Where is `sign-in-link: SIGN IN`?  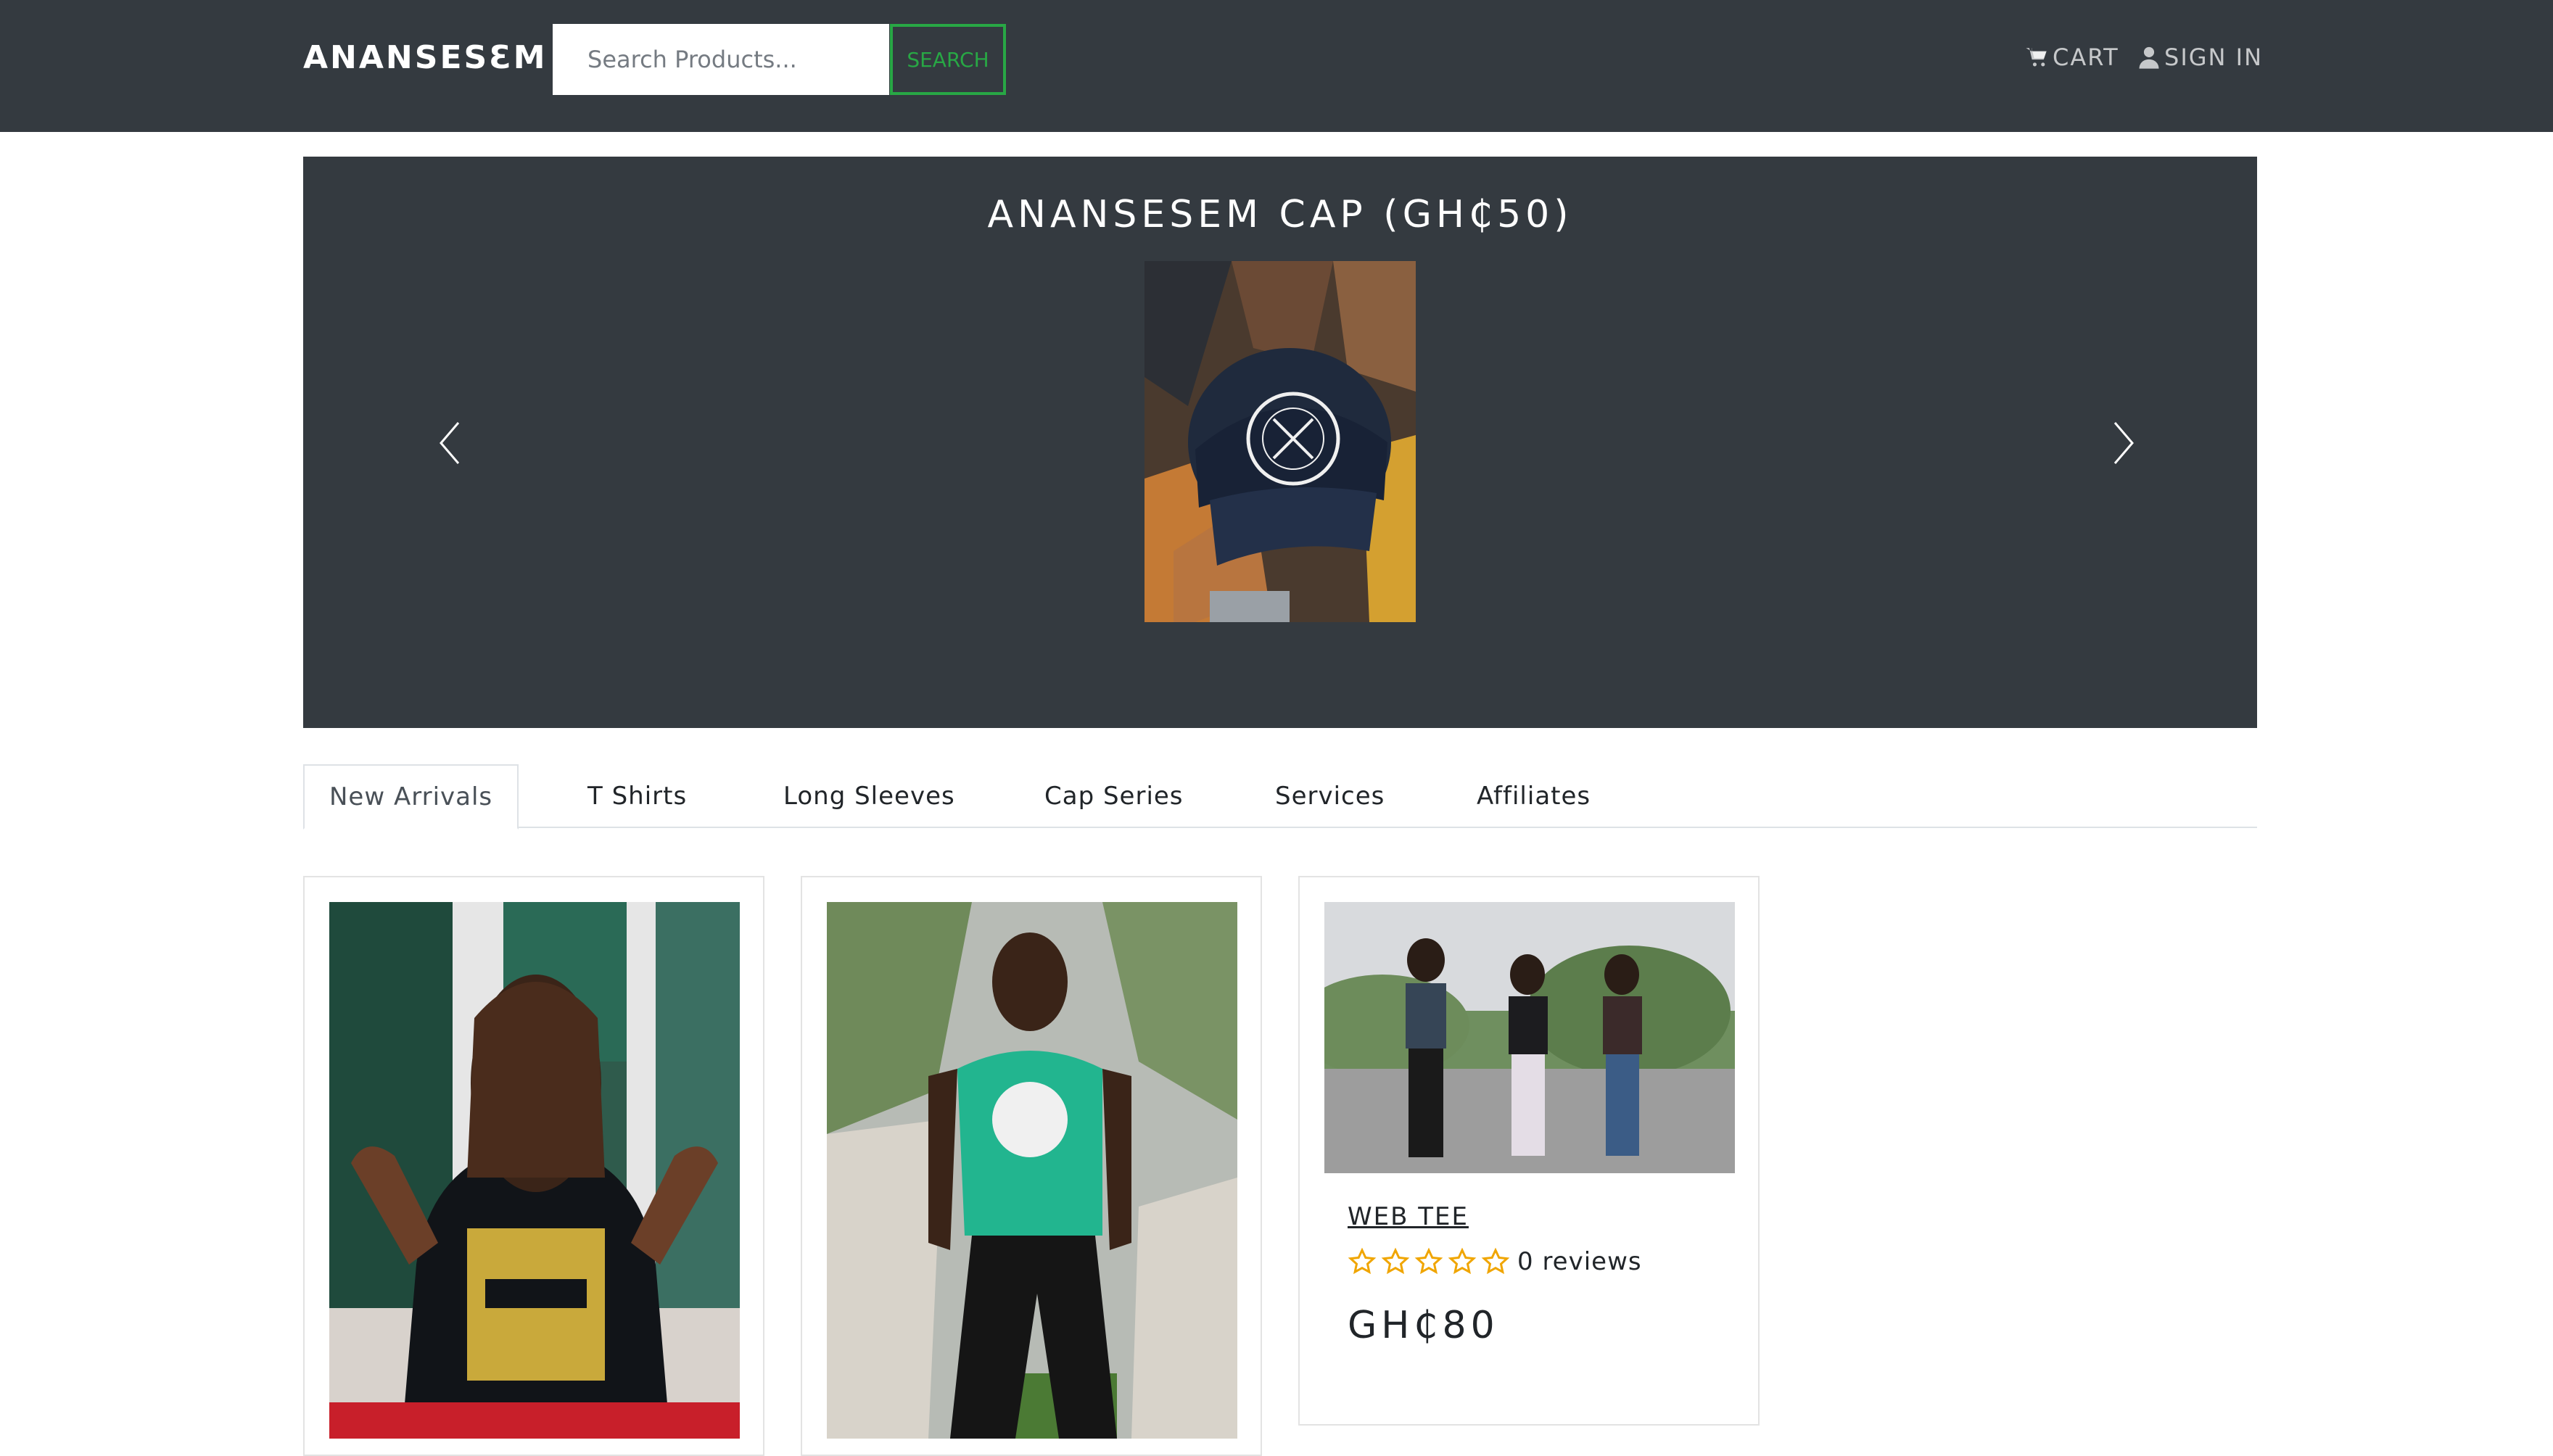
sign-in-link: SIGN IN is located at coordinates (2200, 58).